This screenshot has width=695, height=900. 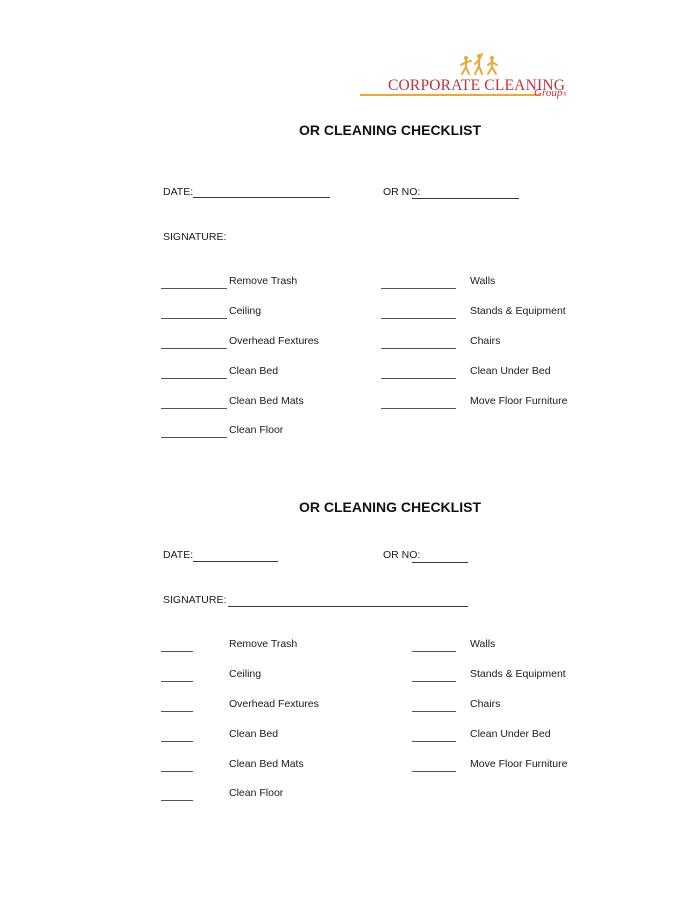 I want to click on logo-subtext: Group®, so click(x=550, y=93).